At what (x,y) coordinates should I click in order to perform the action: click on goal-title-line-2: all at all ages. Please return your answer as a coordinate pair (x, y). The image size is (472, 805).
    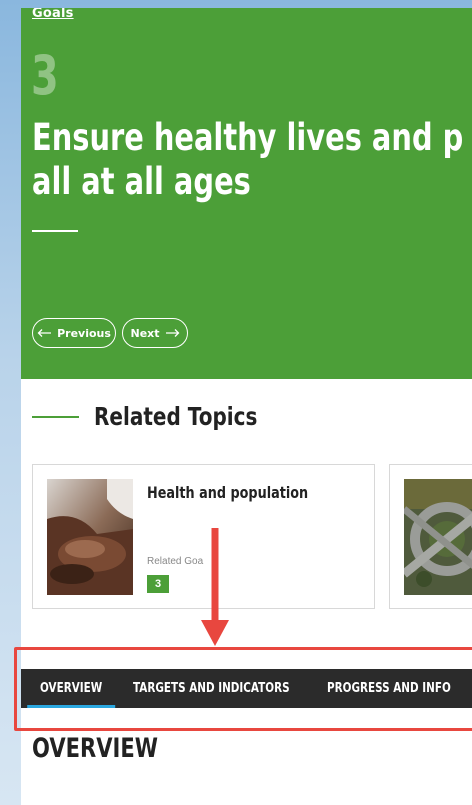
    Looking at the image, I should click on (141, 181).